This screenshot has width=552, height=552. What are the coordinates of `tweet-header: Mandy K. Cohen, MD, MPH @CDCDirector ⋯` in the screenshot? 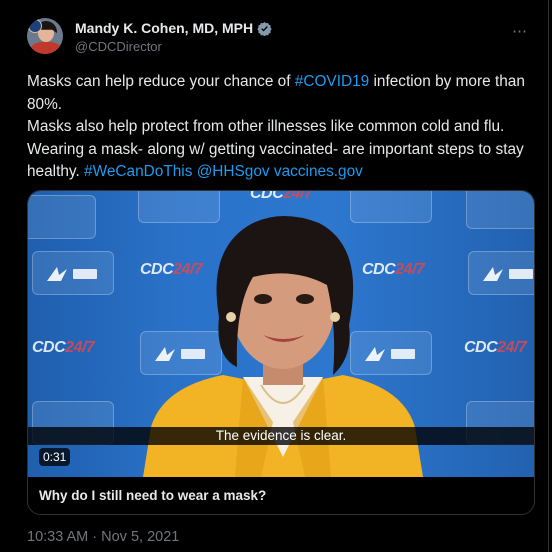 It's located at (280, 38).